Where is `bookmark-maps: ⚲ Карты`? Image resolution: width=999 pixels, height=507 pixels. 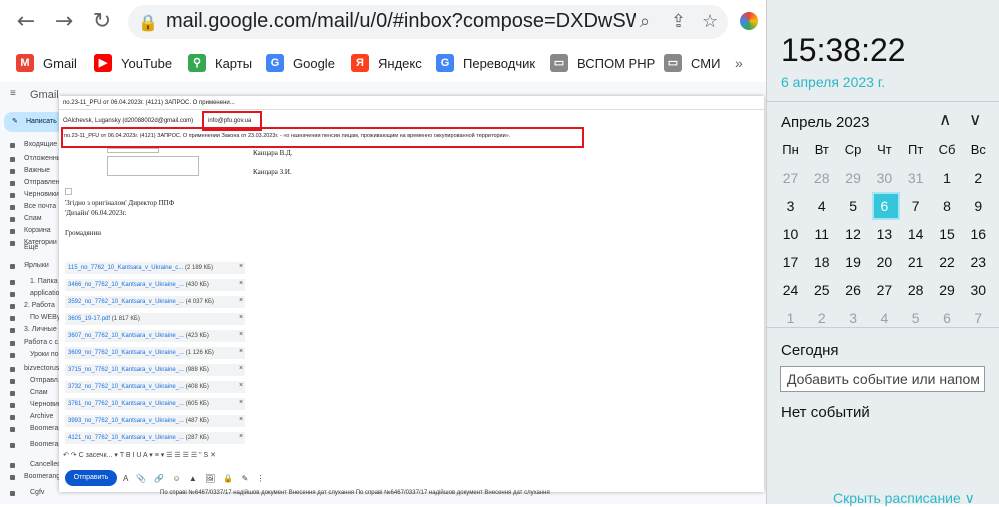
bookmark-maps: ⚲ Карты is located at coordinates (220, 63).